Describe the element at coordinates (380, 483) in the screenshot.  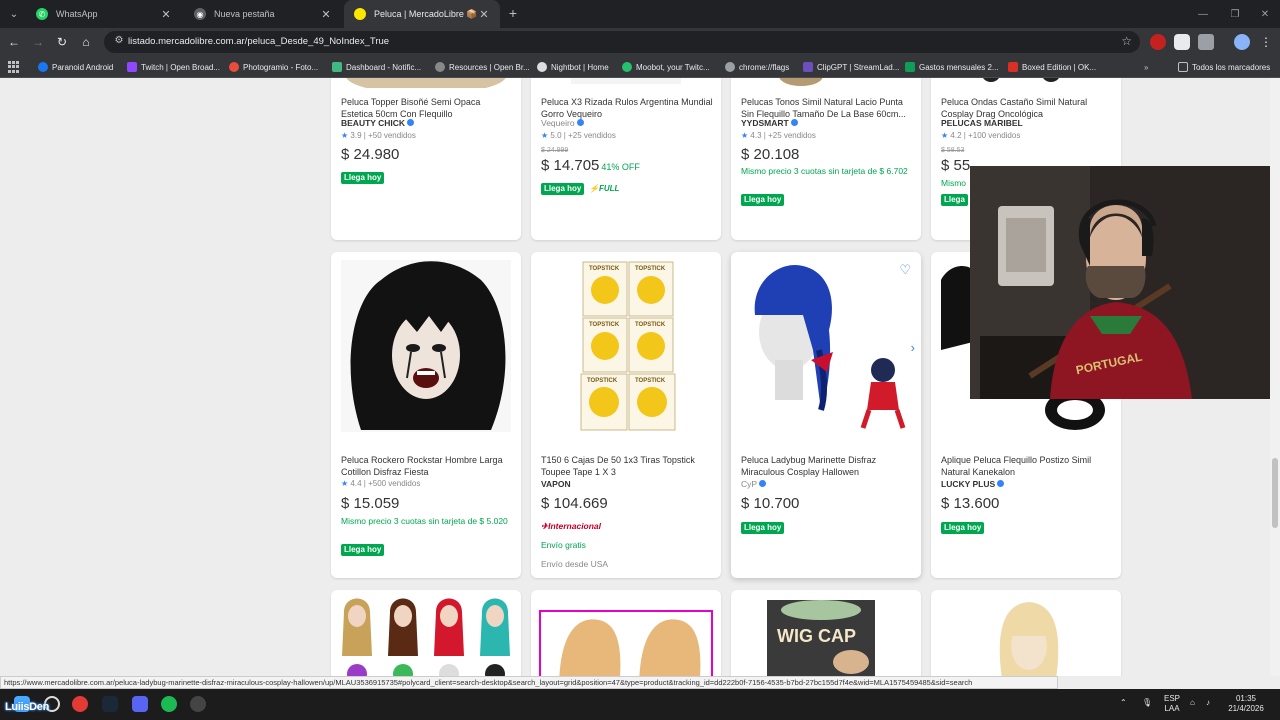
I see `product-rating: ★ 4.4 | +500 vendidos` at that location.